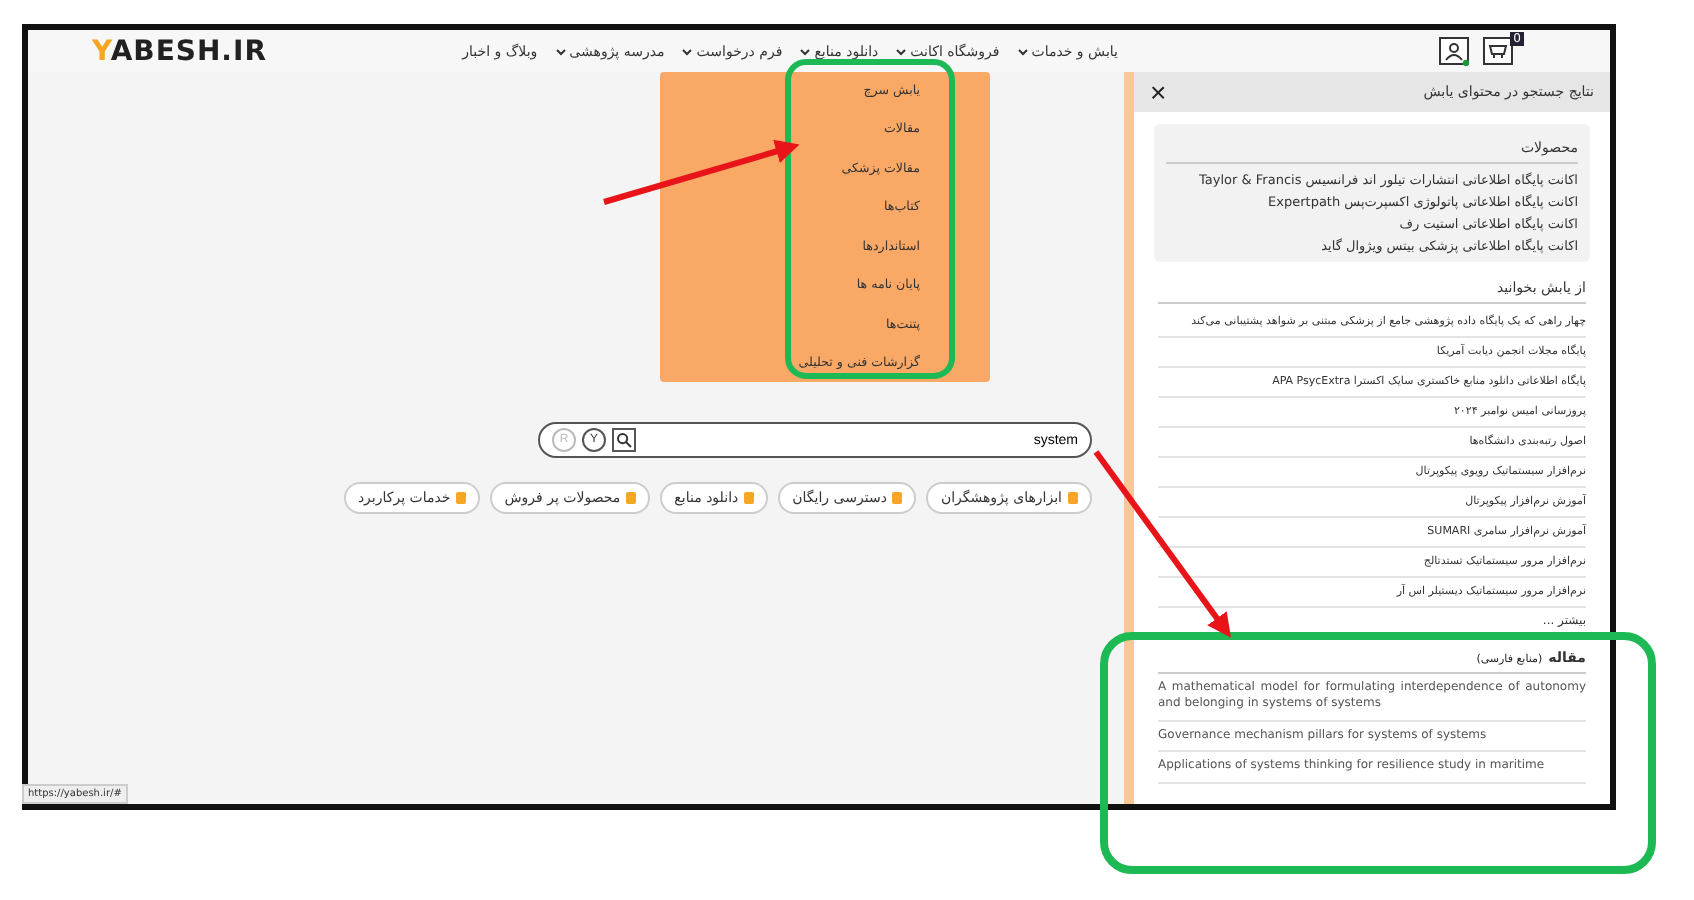  I want to click on site-logo: YABESH.IR, so click(179, 51).